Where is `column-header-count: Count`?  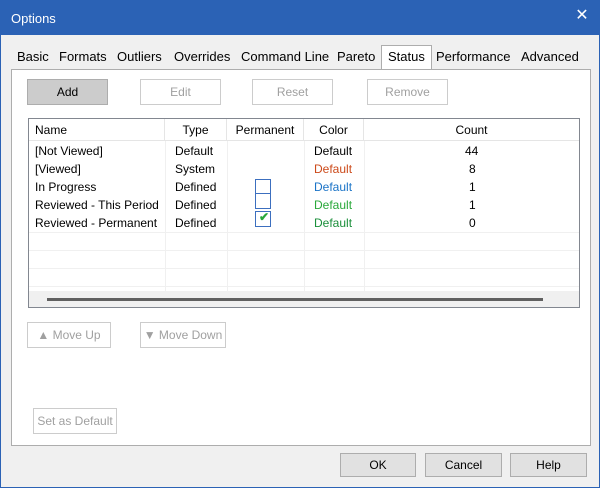
column-header-count: Count is located at coordinates (471, 130).